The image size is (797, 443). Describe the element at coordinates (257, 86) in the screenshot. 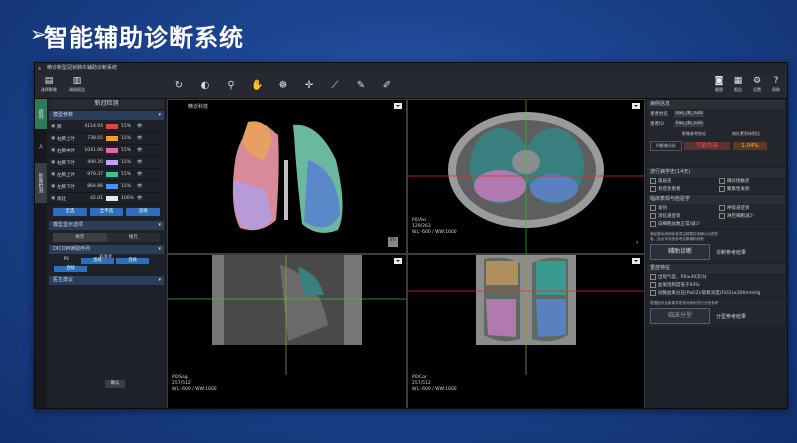

I see `pan-hand-icon: ✋` at that location.